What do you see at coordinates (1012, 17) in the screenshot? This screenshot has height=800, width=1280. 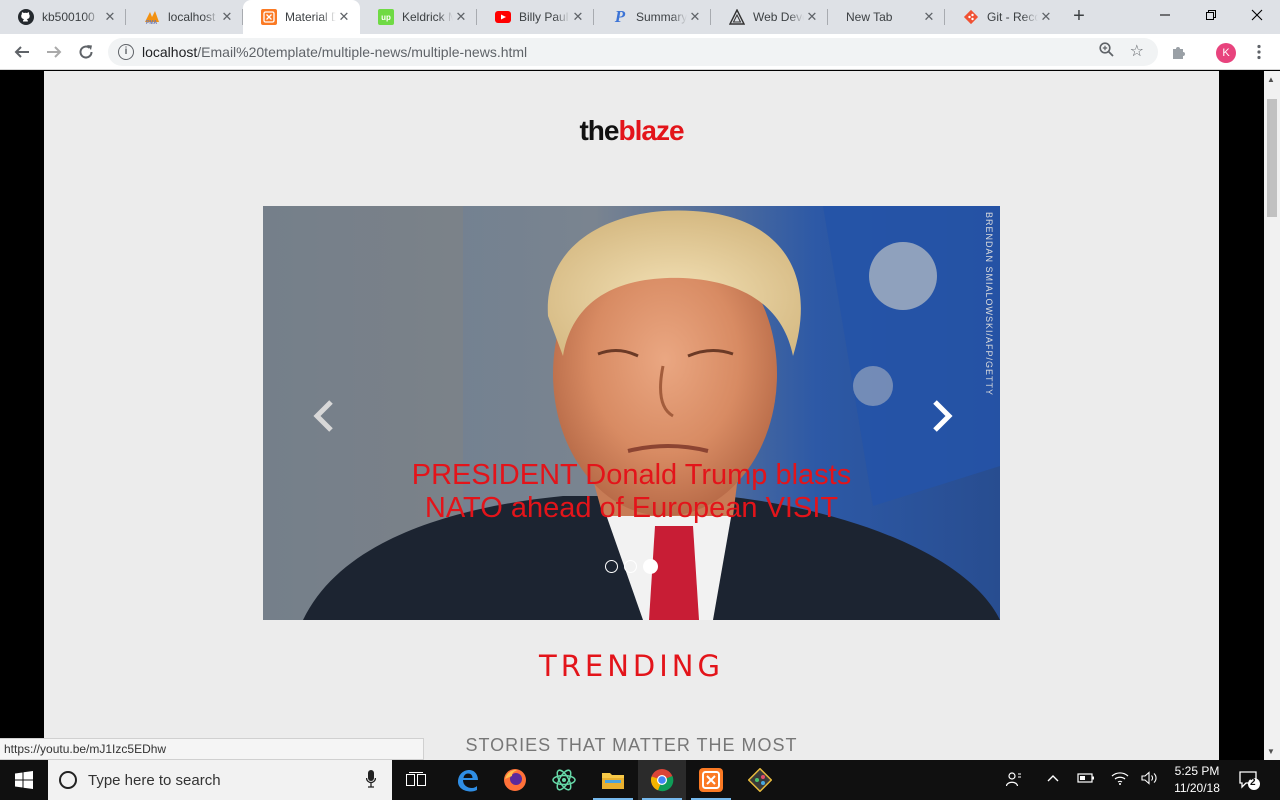 I see `tab-title: Git - Reco` at bounding box center [1012, 17].